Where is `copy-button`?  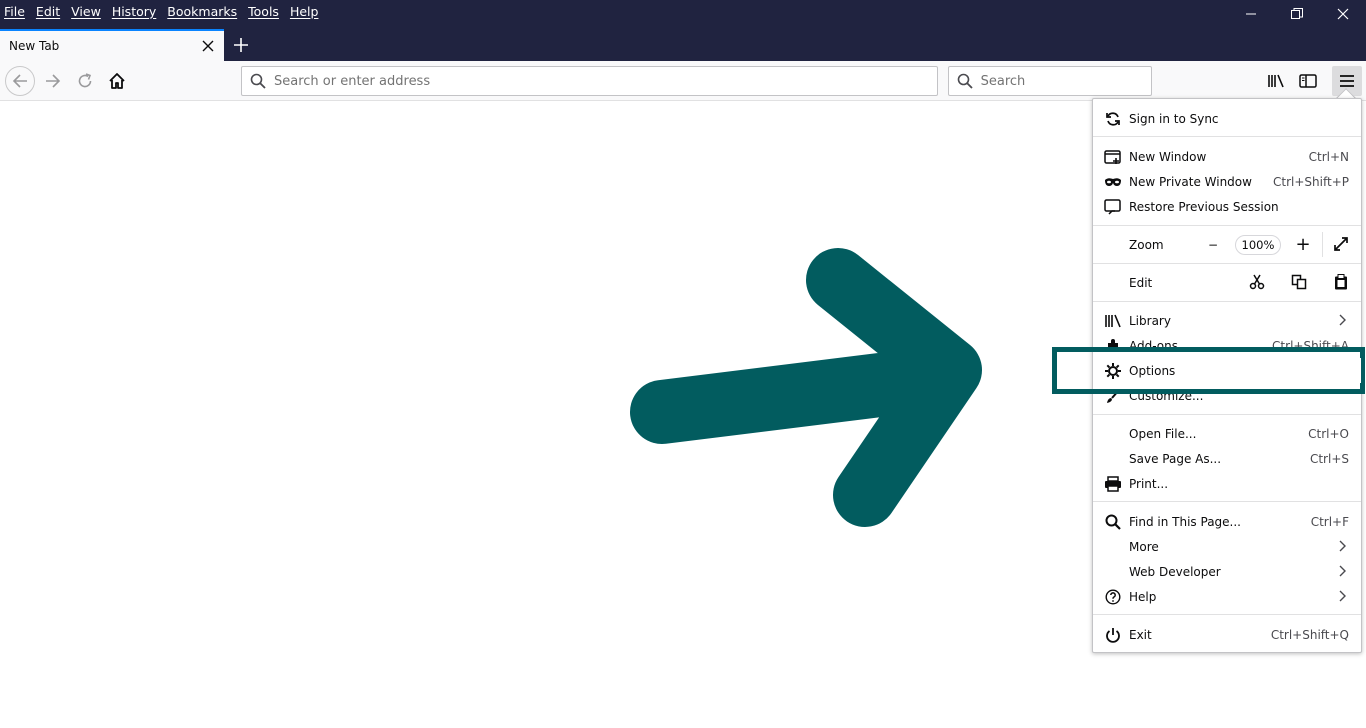
copy-button is located at coordinates (1299, 282).